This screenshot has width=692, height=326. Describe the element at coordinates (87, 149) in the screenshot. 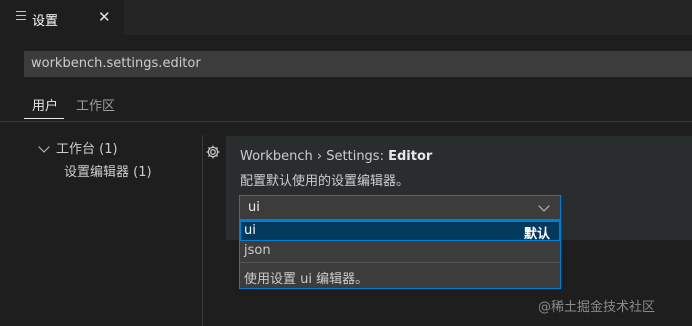

I see `toc-group-label: 工作台 (1)` at that location.